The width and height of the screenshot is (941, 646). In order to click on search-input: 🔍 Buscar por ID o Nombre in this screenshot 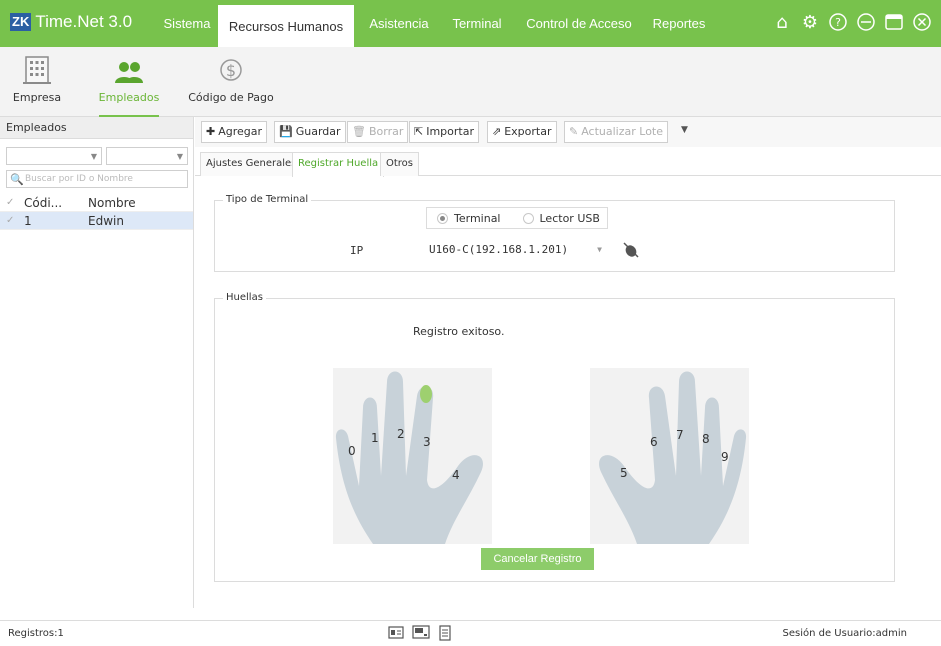, I will do `click(97, 179)`.